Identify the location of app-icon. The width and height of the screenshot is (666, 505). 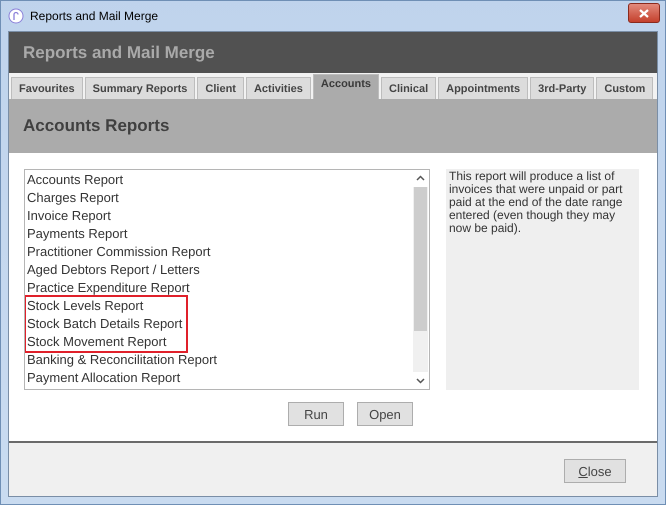
(16, 16).